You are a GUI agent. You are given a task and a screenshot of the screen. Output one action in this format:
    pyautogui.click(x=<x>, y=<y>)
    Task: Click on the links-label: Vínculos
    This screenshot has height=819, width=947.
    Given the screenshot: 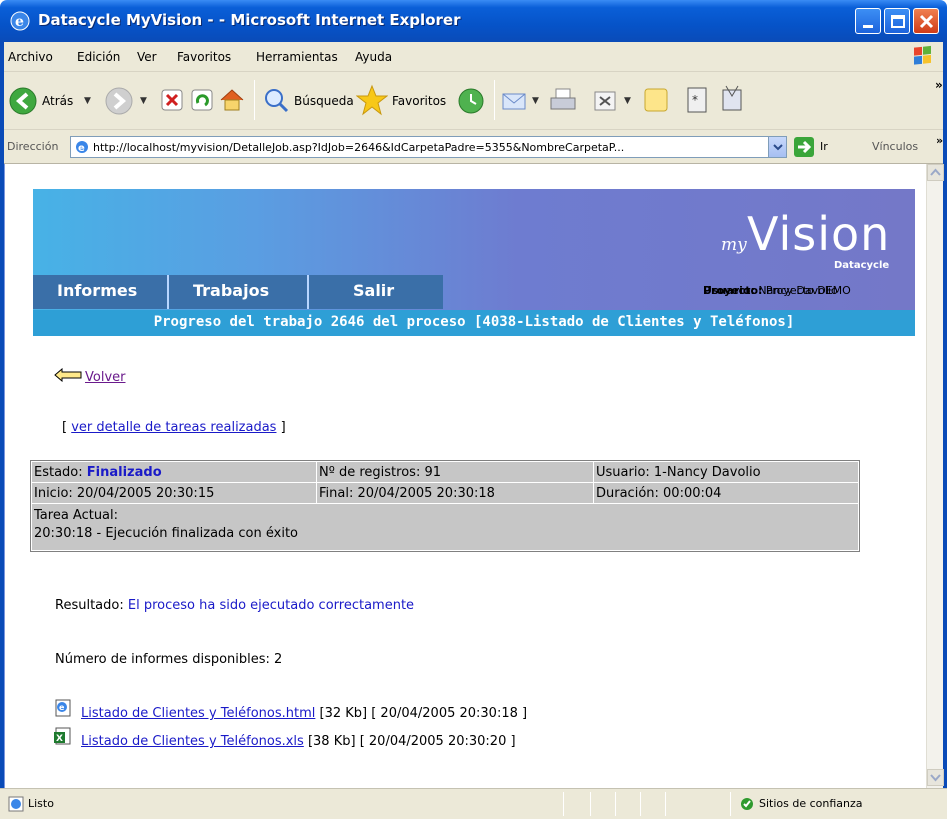 What is the action you would take?
    pyautogui.click(x=895, y=146)
    